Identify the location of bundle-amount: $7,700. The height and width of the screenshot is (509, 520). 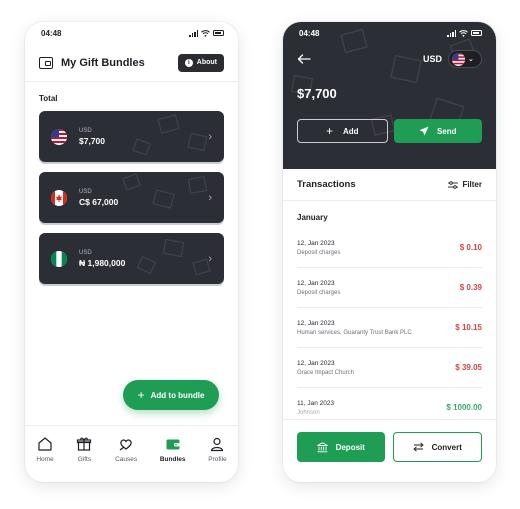
(92, 140).